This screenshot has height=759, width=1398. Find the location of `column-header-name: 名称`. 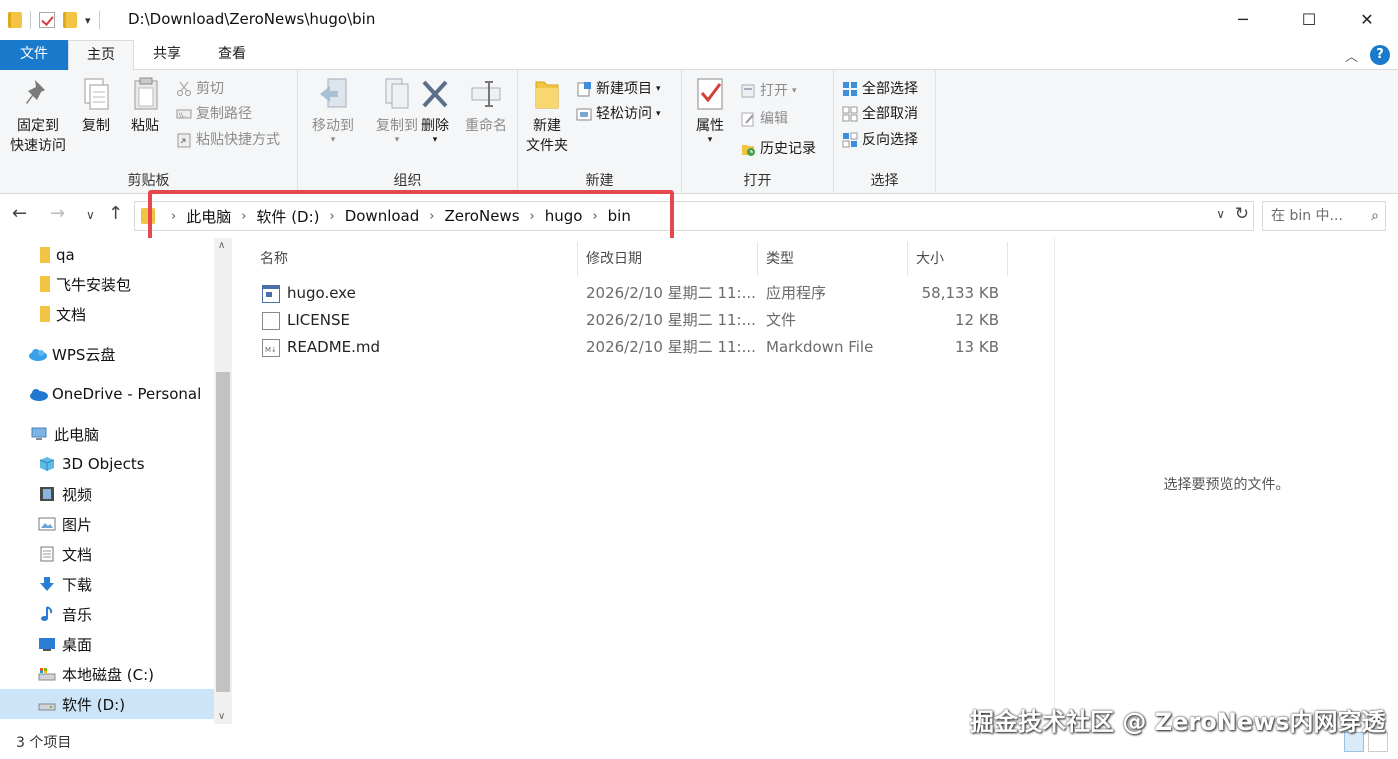

column-header-name: 名称 is located at coordinates (415, 259).